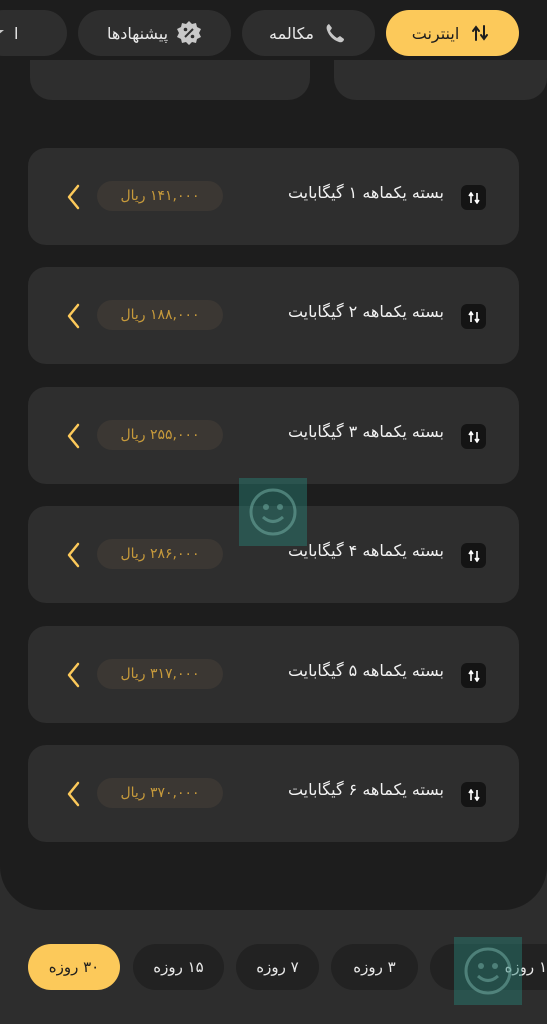 The image size is (547, 1024). Describe the element at coordinates (335, 33) in the screenshot. I see `phone-icon` at that location.